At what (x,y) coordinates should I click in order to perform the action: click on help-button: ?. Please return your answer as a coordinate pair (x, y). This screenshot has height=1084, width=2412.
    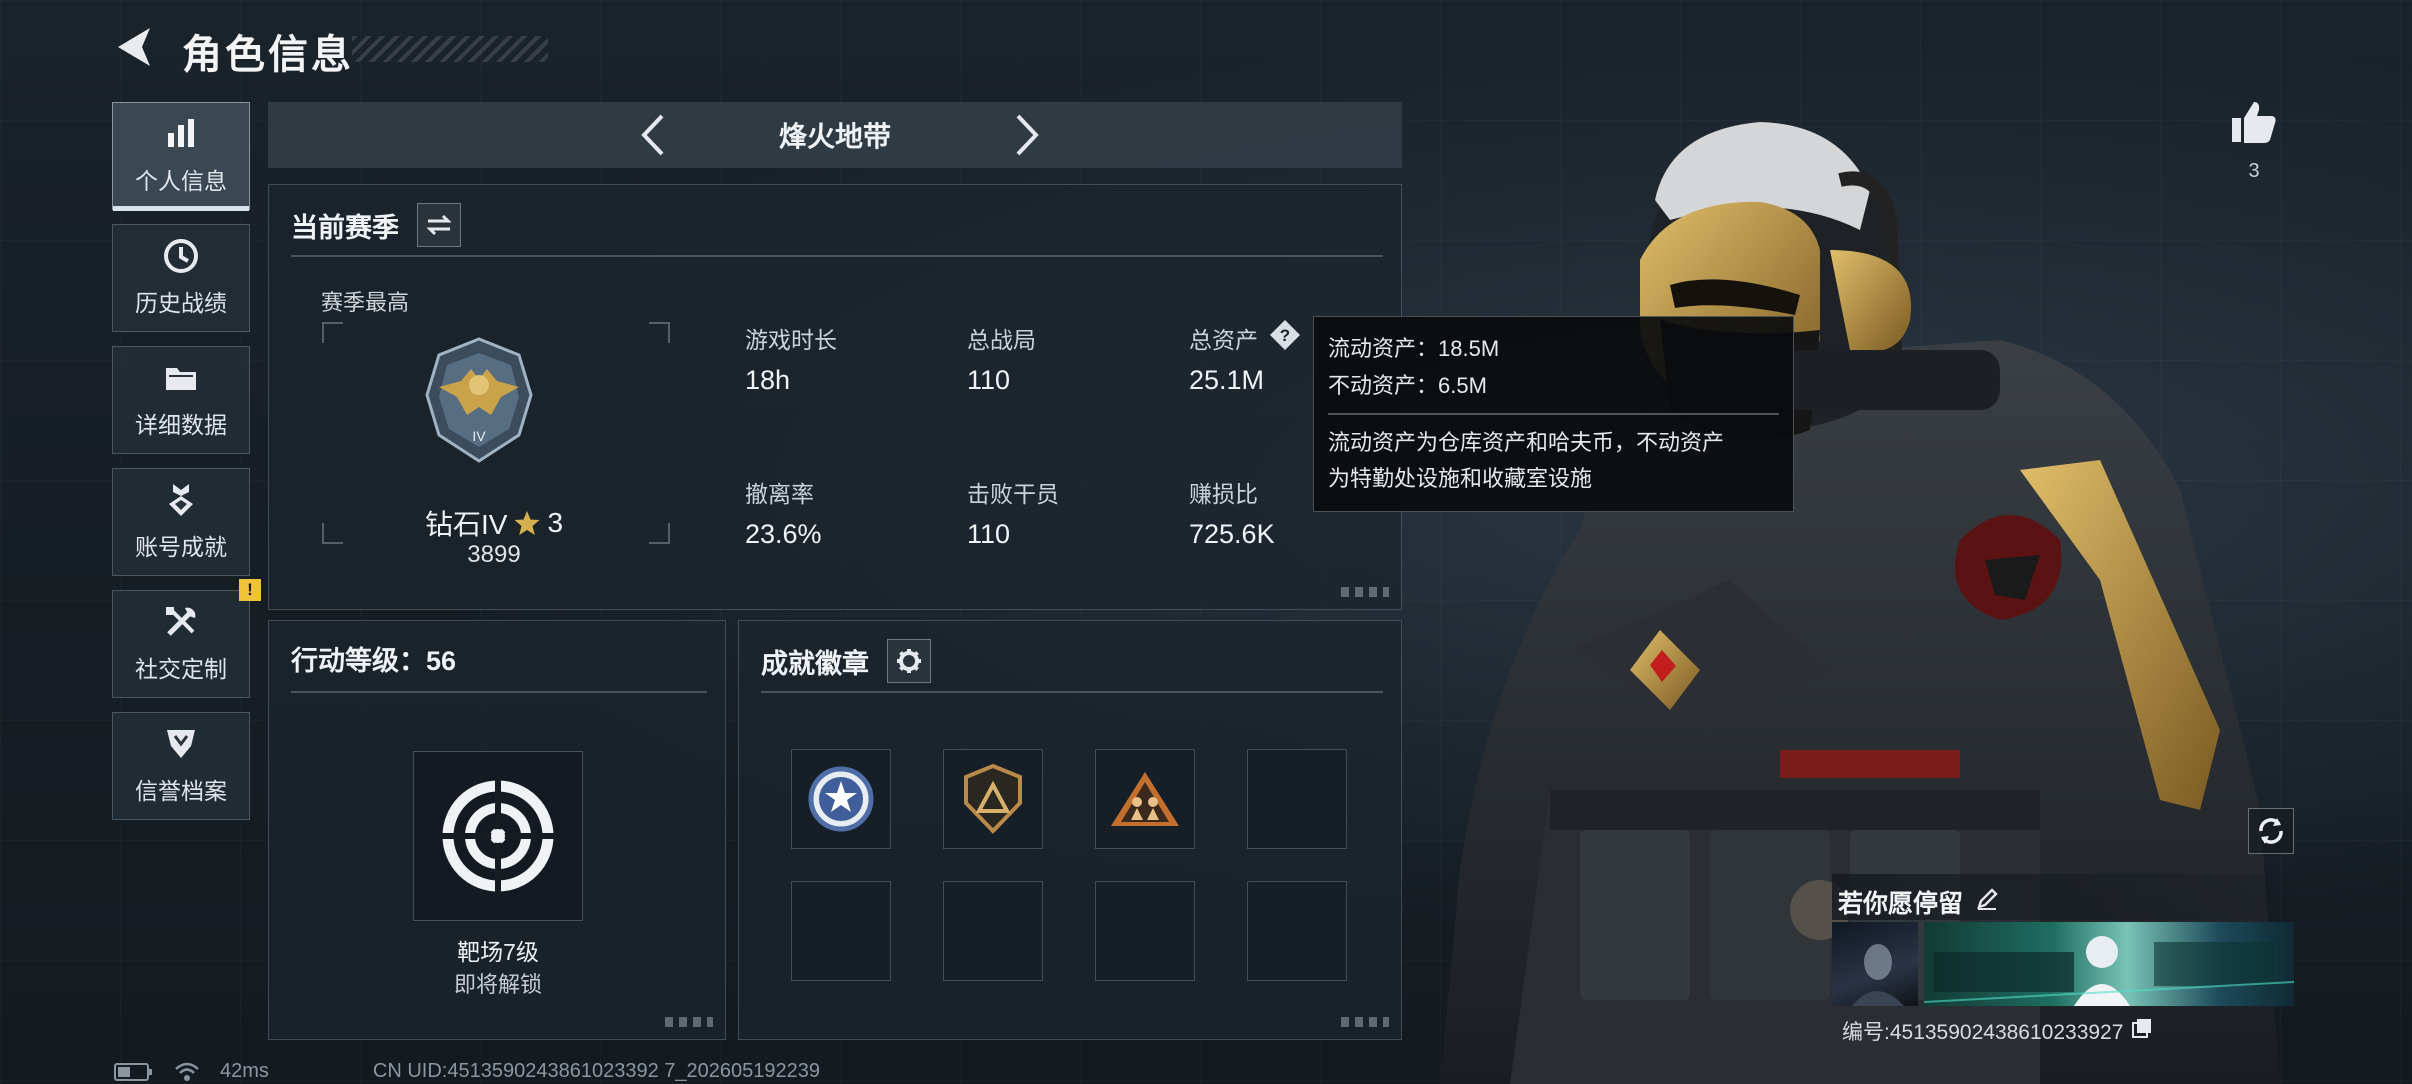
    Looking at the image, I should click on (1285, 335).